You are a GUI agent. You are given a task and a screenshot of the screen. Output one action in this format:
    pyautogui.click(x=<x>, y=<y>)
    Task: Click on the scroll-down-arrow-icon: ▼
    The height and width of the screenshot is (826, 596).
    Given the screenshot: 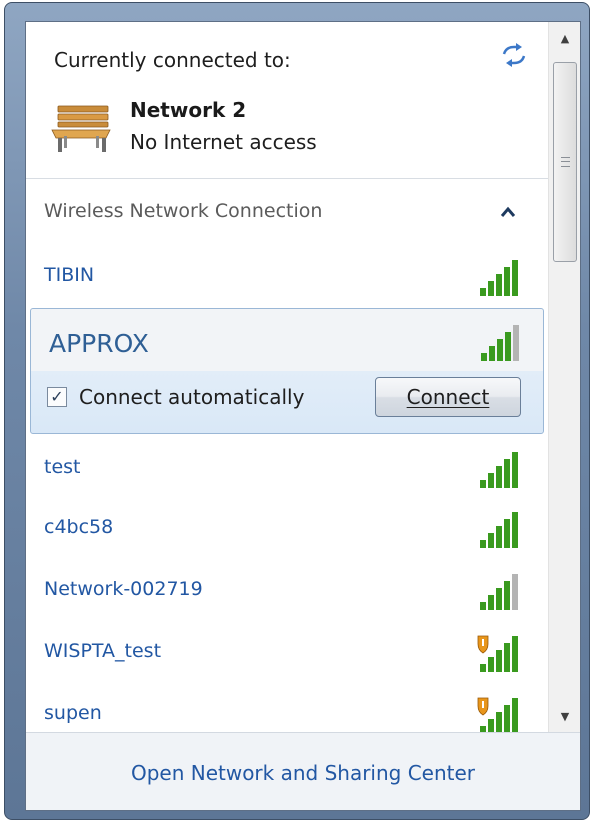 What is the action you would take?
    pyautogui.click(x=565, y=717)
    